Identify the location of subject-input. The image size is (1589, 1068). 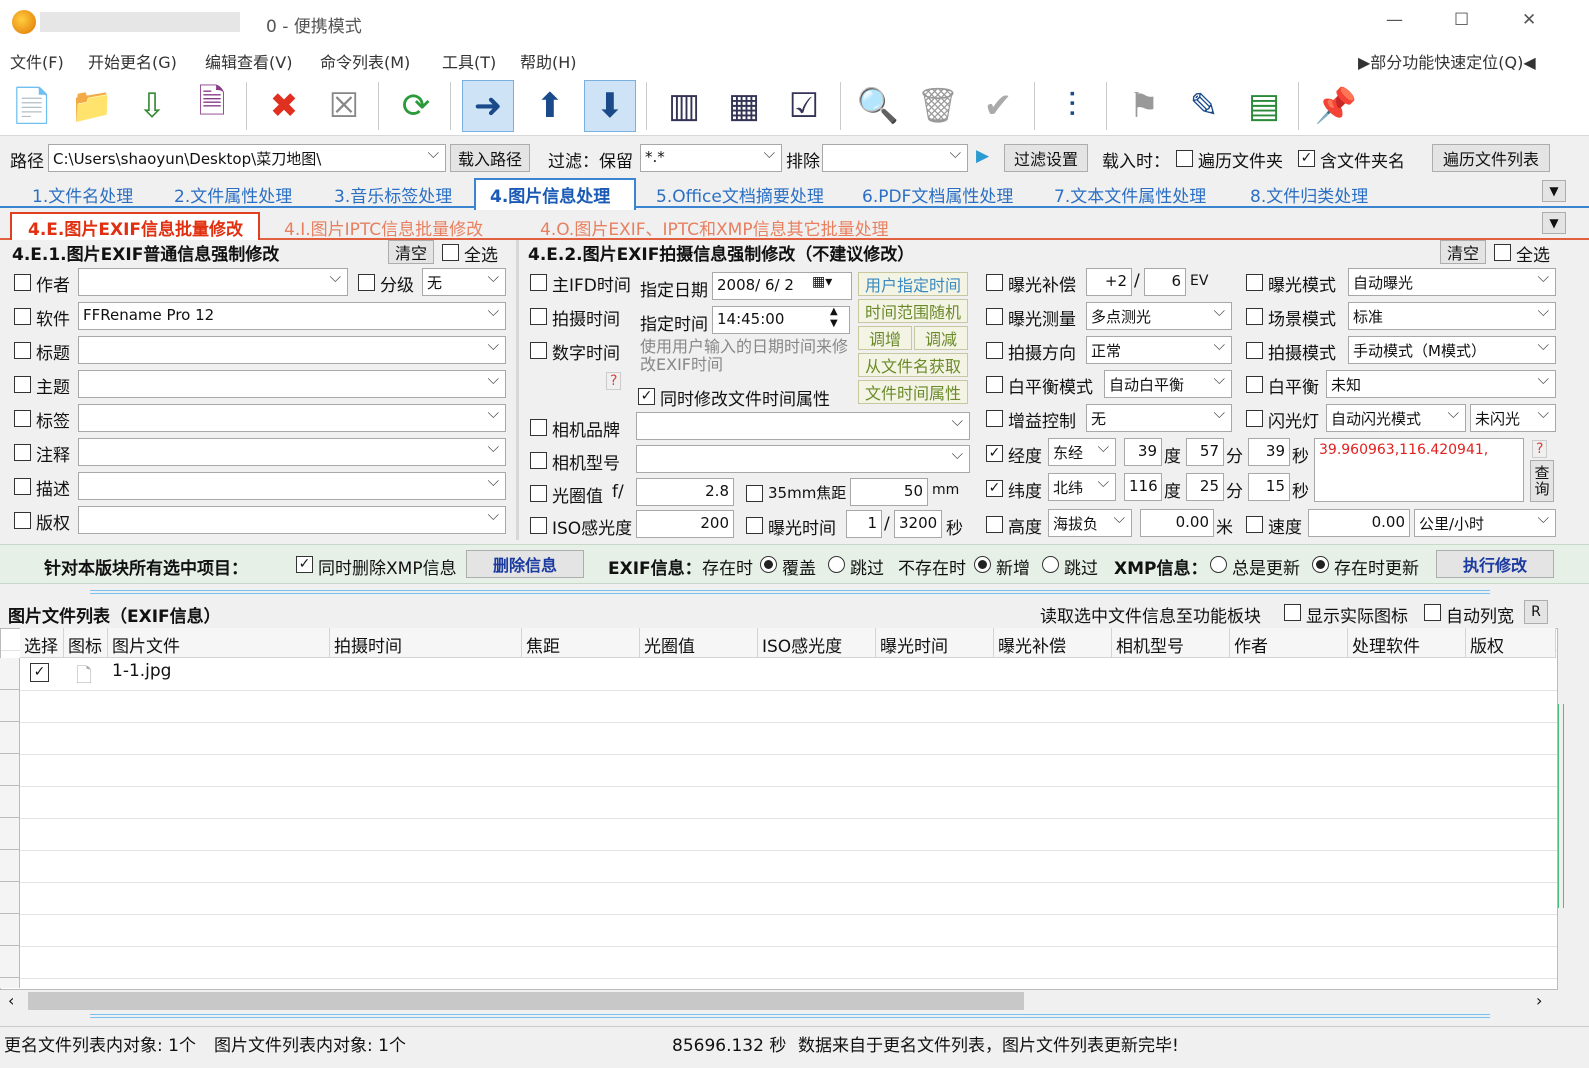
(292, 384).